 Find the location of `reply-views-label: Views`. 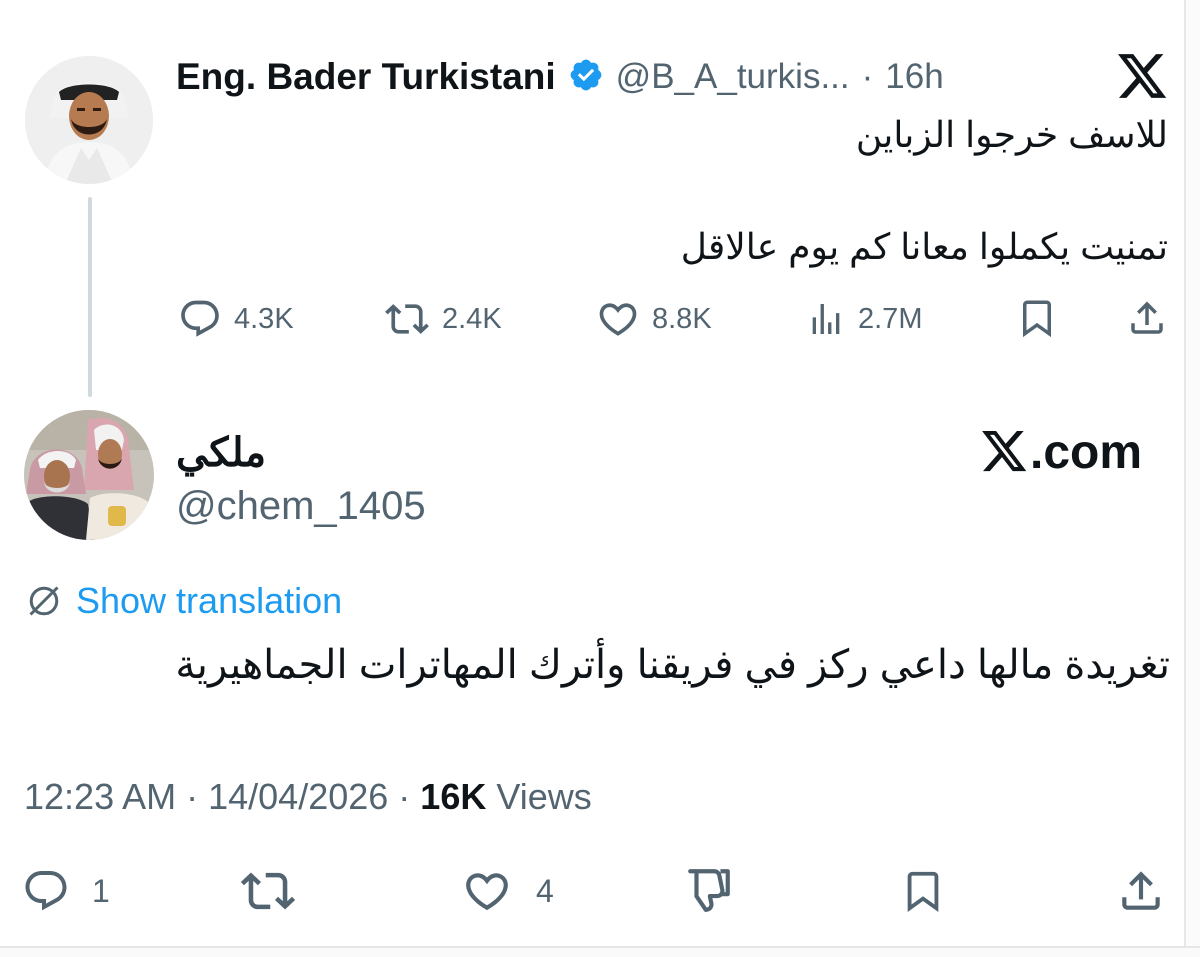

reply-views-label: Views is located at coordinates (544, 796).